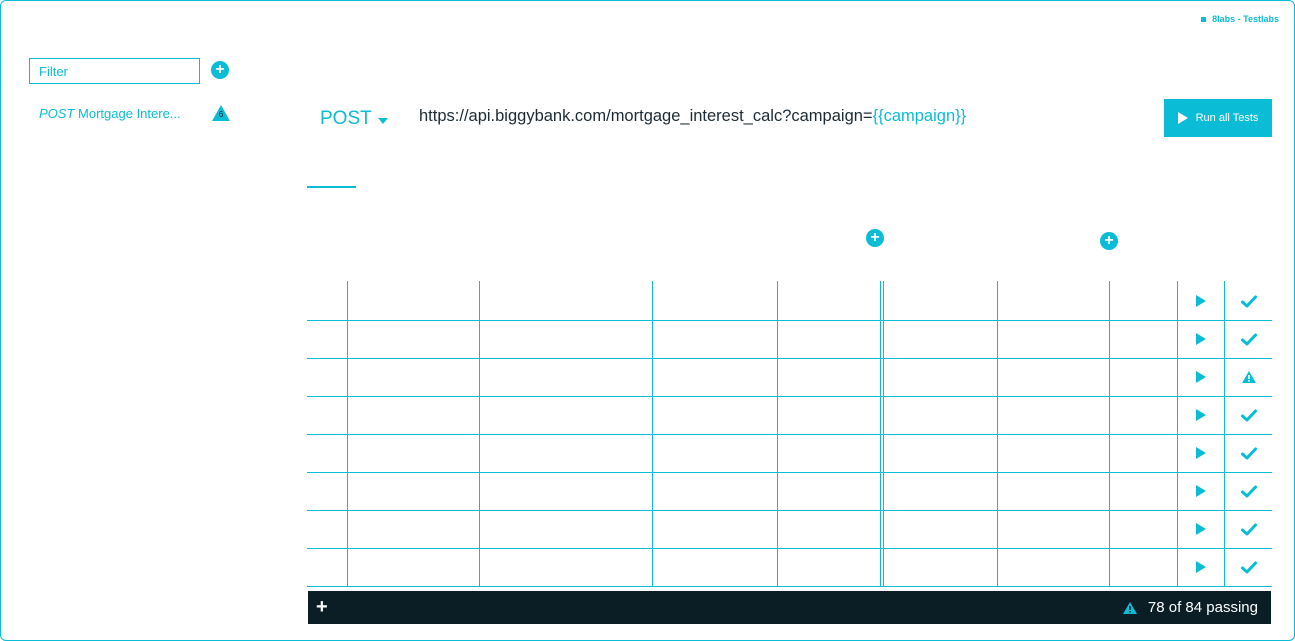  I want to click on passing-text: 78 of 84 passing, so click(1202, 607).